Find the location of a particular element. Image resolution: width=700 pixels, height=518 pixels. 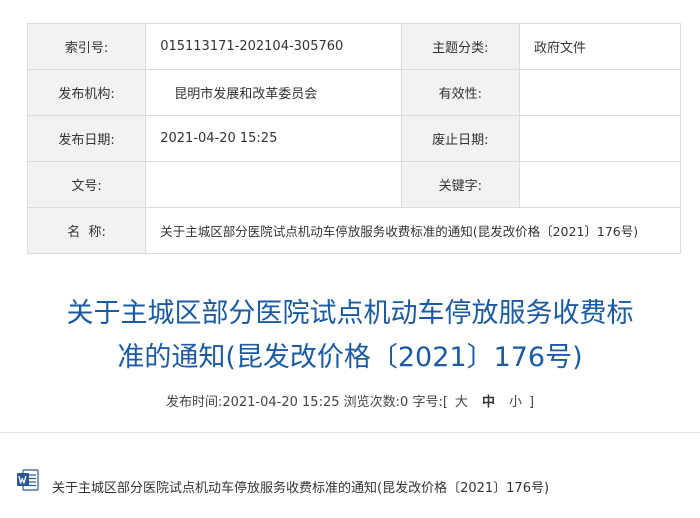

validity-label: 有效性: is located at coordinates (460, 92).